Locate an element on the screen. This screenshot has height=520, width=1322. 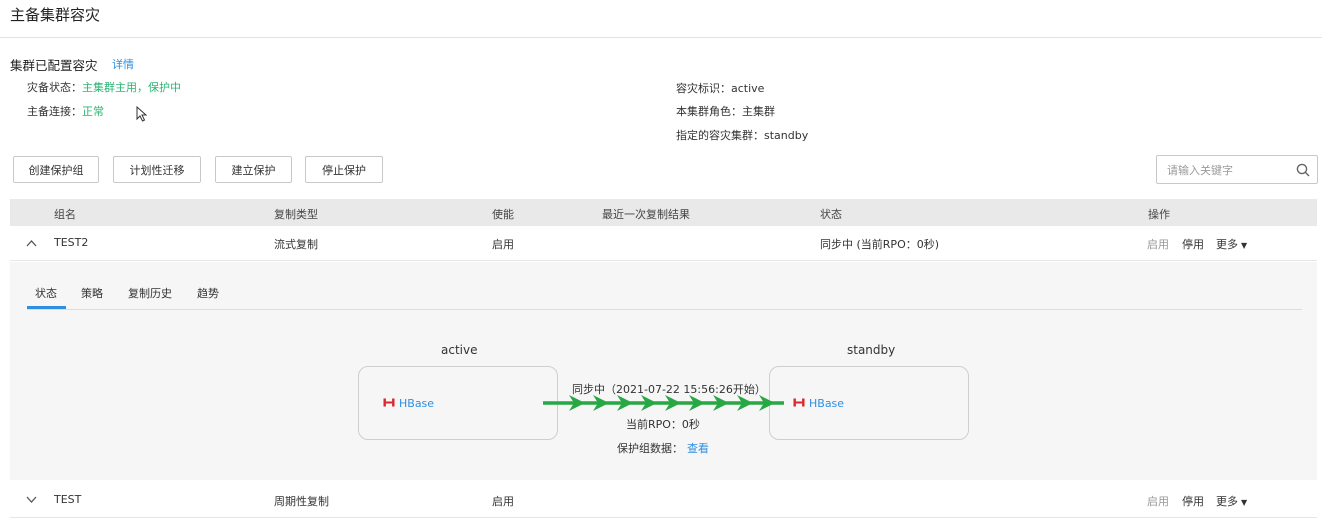
table-header: 组名 复制类型 使能 最近一次复制结果 状态 操作 is located at coordinates (663, 212).